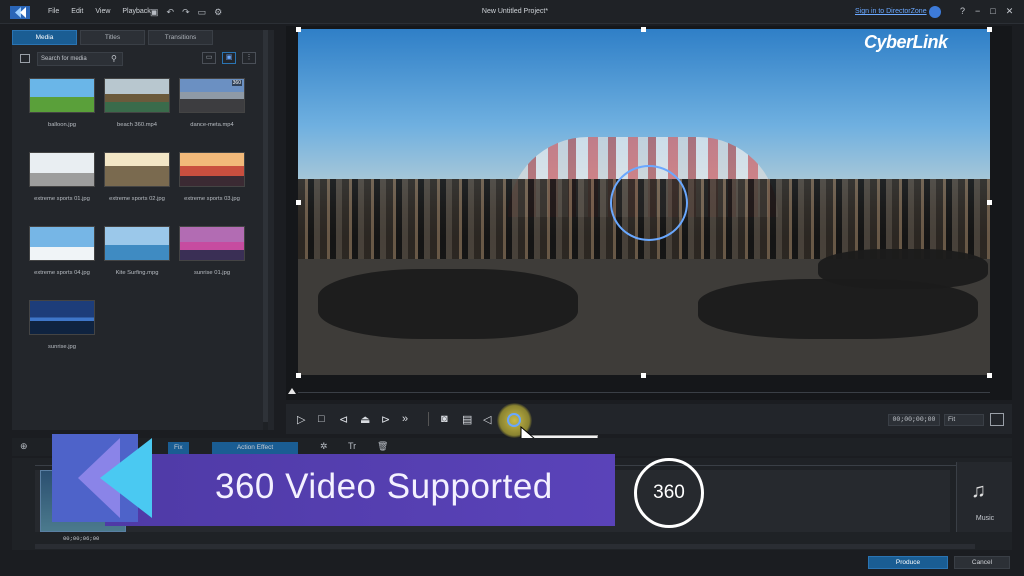 The height and width of the screenshot is (576, 1024). I want to click on list-view-icon: ▭, so click(209, 58).